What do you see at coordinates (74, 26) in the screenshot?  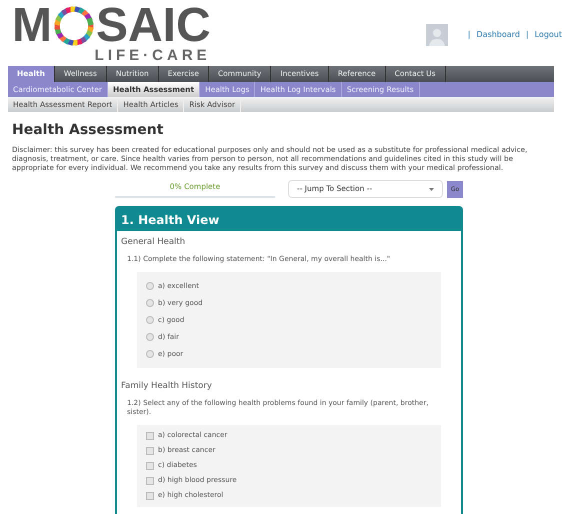 I see `mosaic-ring-icon` at bounding box center [74, 26].